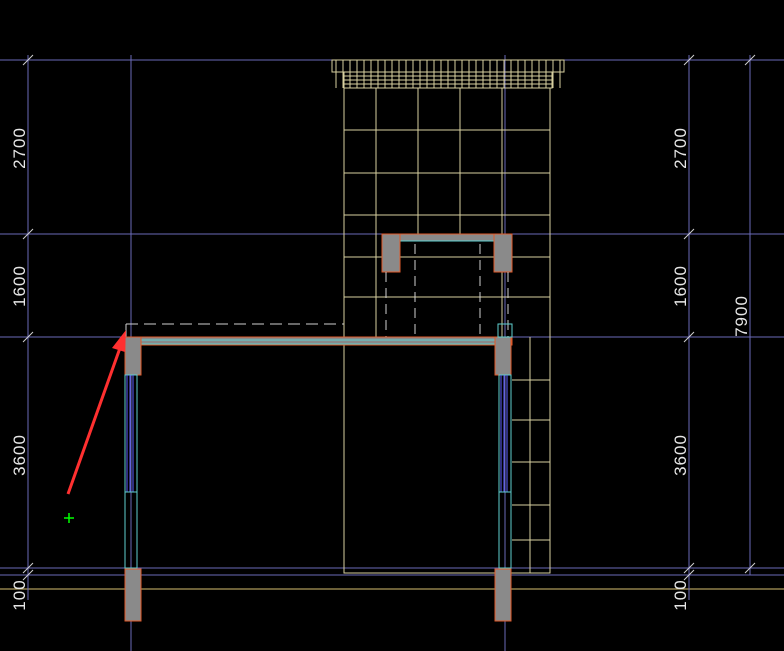 The width and height of the screenshot is (784, 651). What do you see at coordinates (19, 148) in the screenshot?
I see `dim-left-2700: 2700` at bounding box center [19, 148].